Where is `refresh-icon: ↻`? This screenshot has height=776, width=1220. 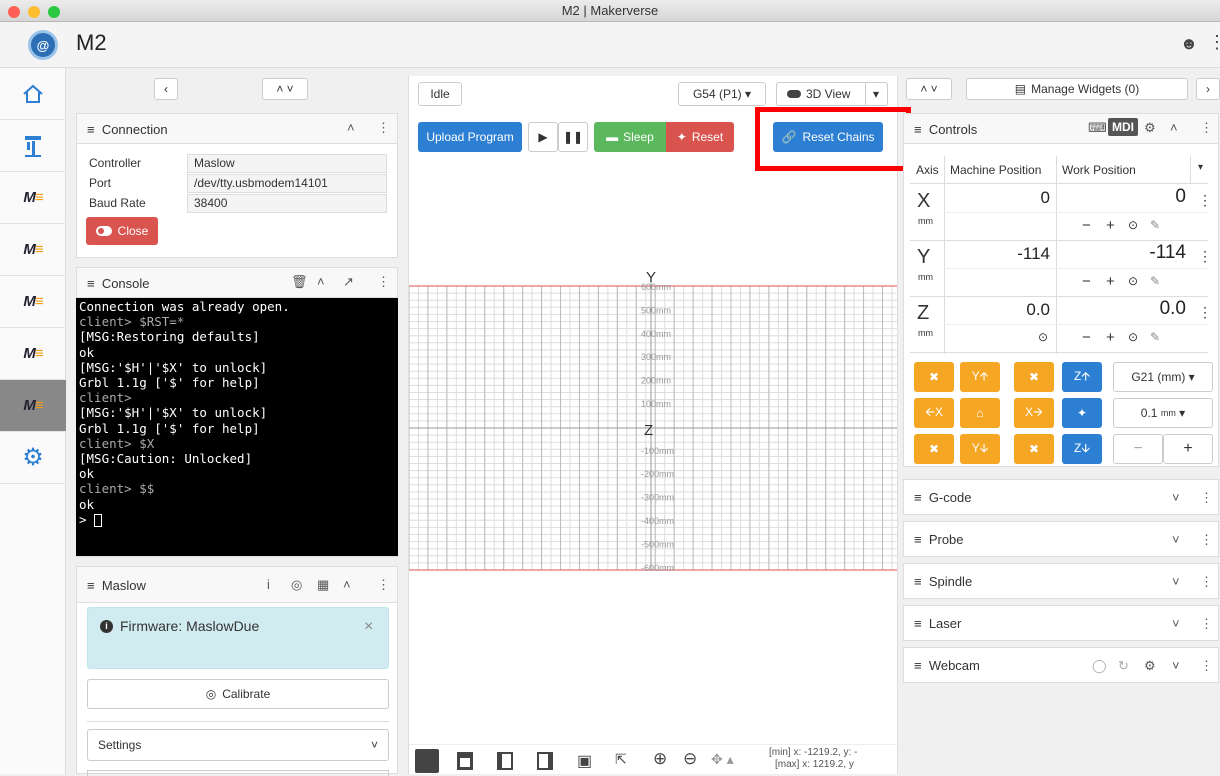 refresh-icon: ↻ is located at coordinates (1123, 666).